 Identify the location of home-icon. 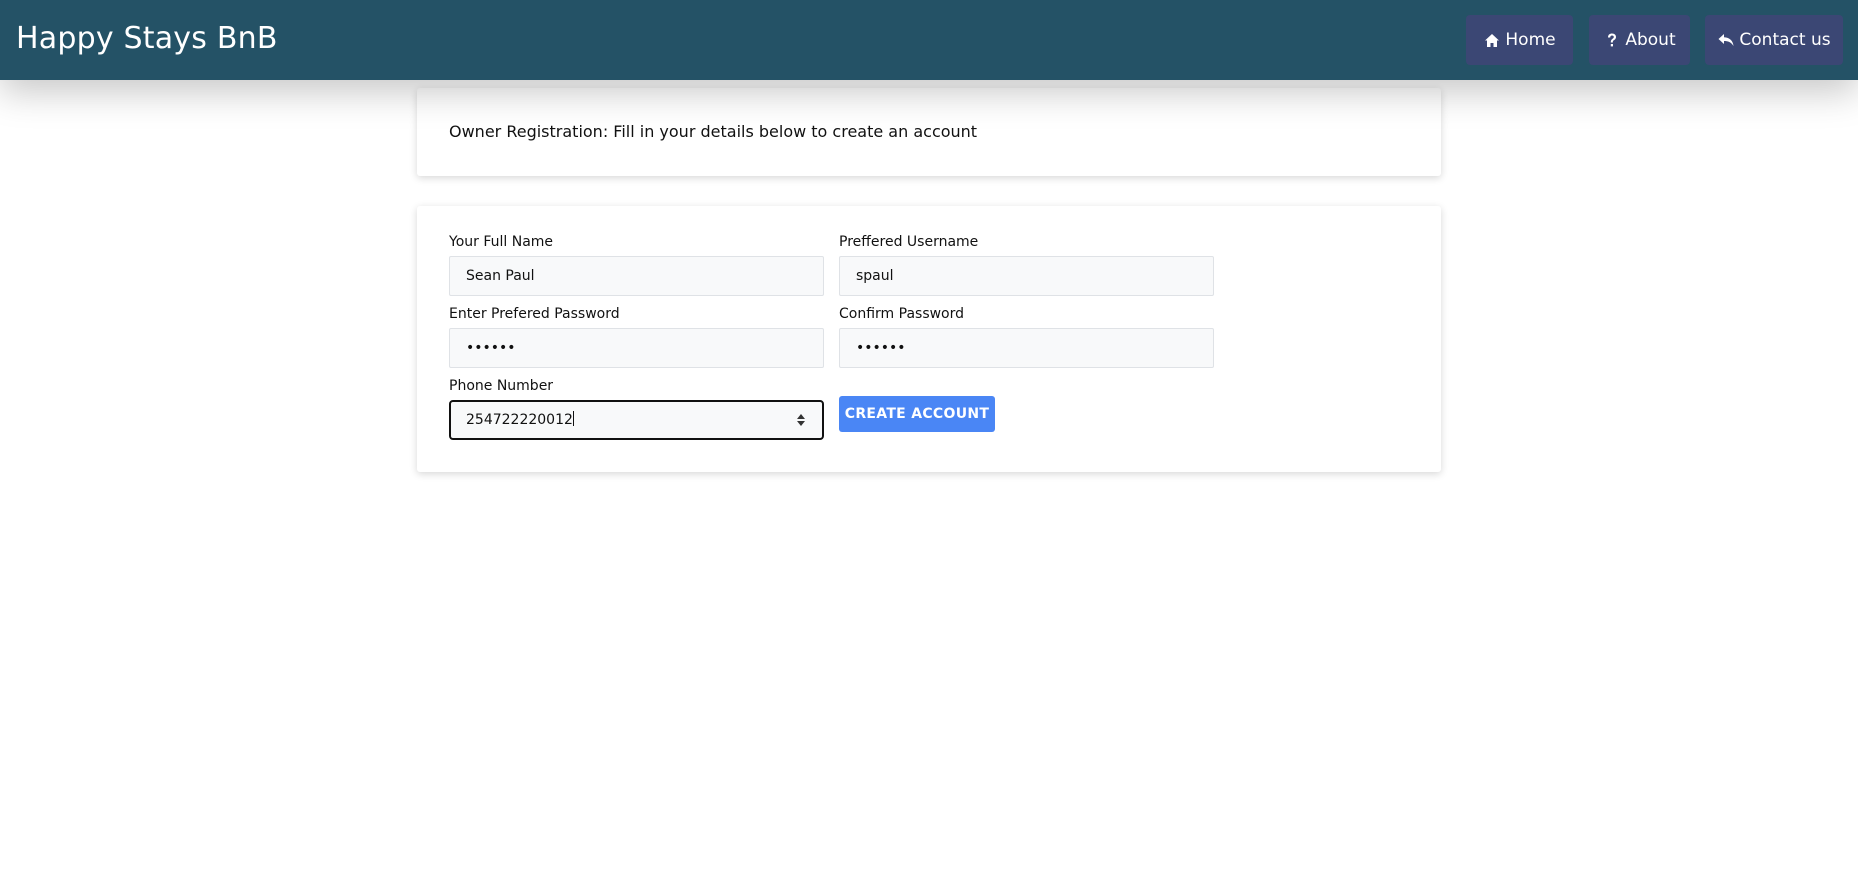
(1492, 40).